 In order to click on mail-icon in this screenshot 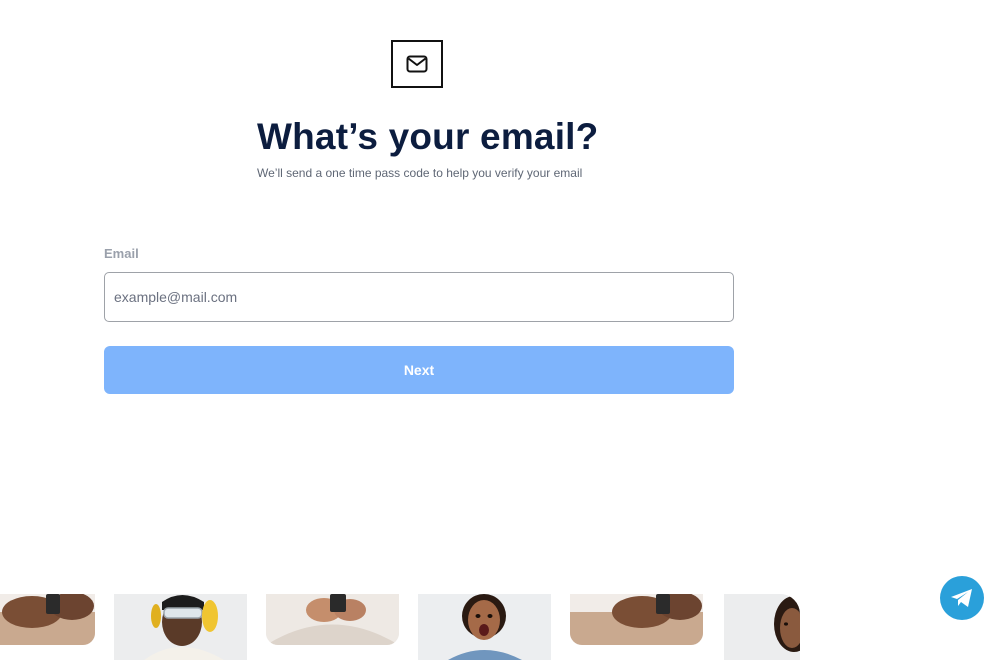, I will do `click(417, 64)`.